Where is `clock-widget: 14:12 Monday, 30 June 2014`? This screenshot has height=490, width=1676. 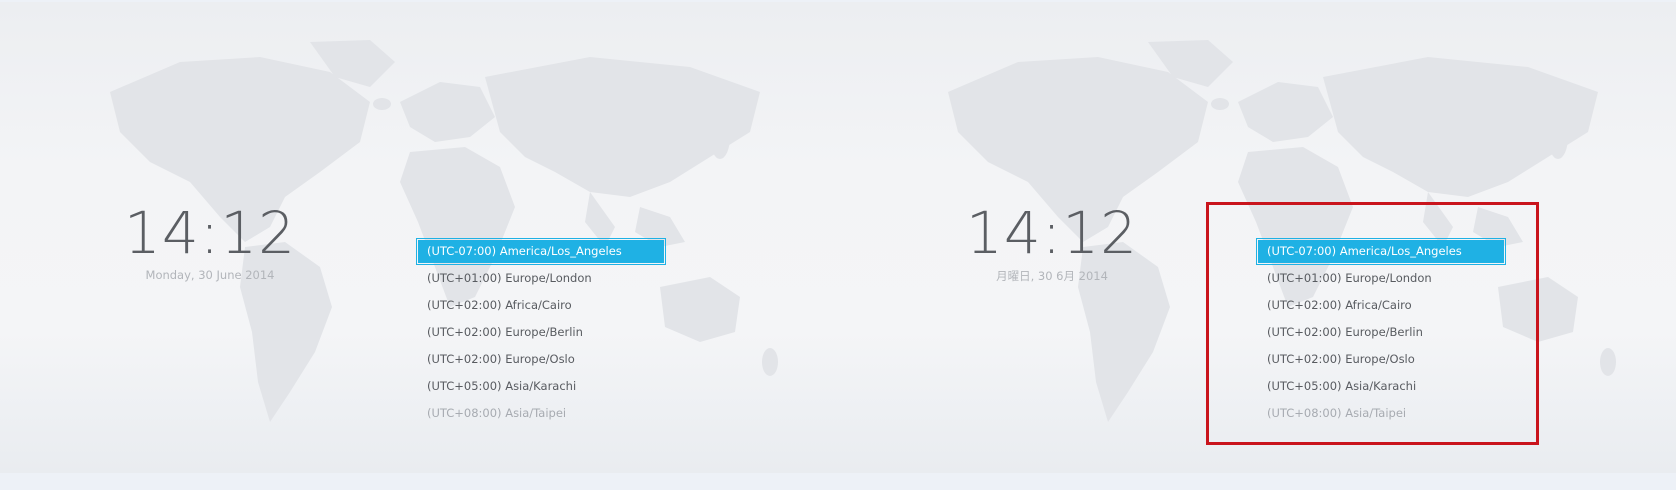
clock-widget: 14:12 Monday, 30 June 2014 is located at coordinates (210, 241).